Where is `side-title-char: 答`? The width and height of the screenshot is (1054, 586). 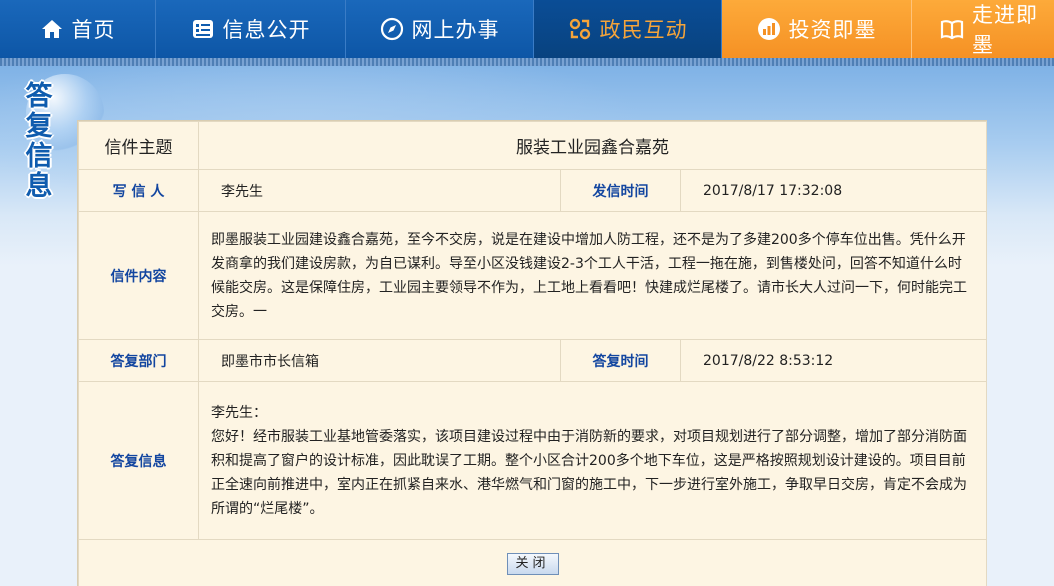 side-title-char: 答 is located at coordinates (39, 96).